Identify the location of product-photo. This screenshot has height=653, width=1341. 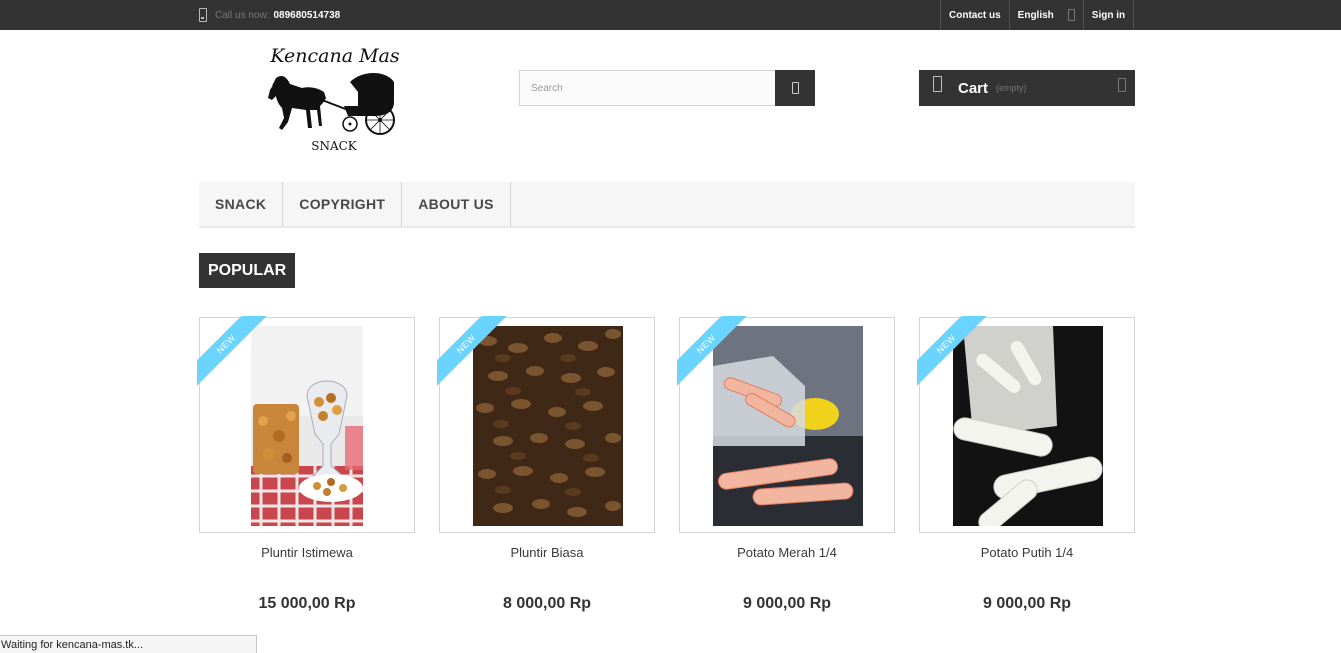
(307, 426).